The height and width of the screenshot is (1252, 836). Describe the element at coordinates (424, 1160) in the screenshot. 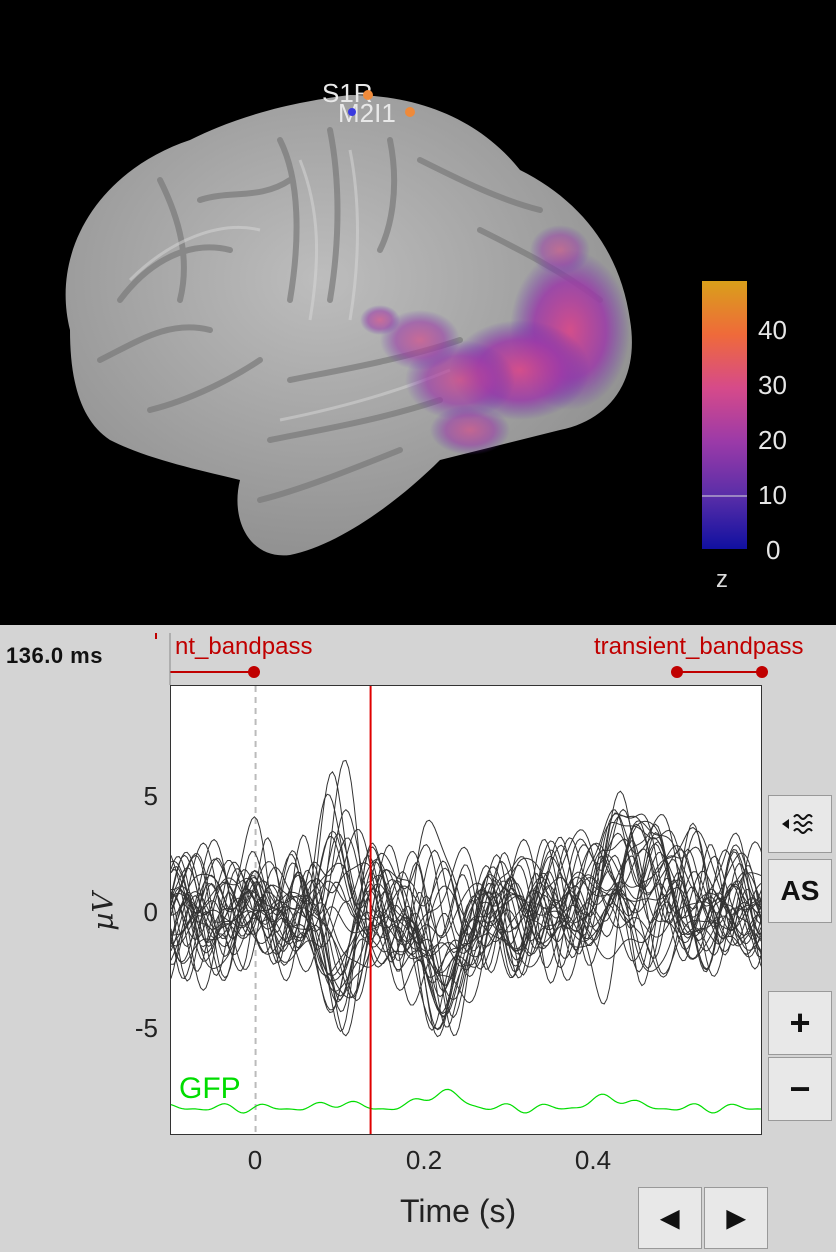

I see `x-tick-0-2: 0.2` at that location.